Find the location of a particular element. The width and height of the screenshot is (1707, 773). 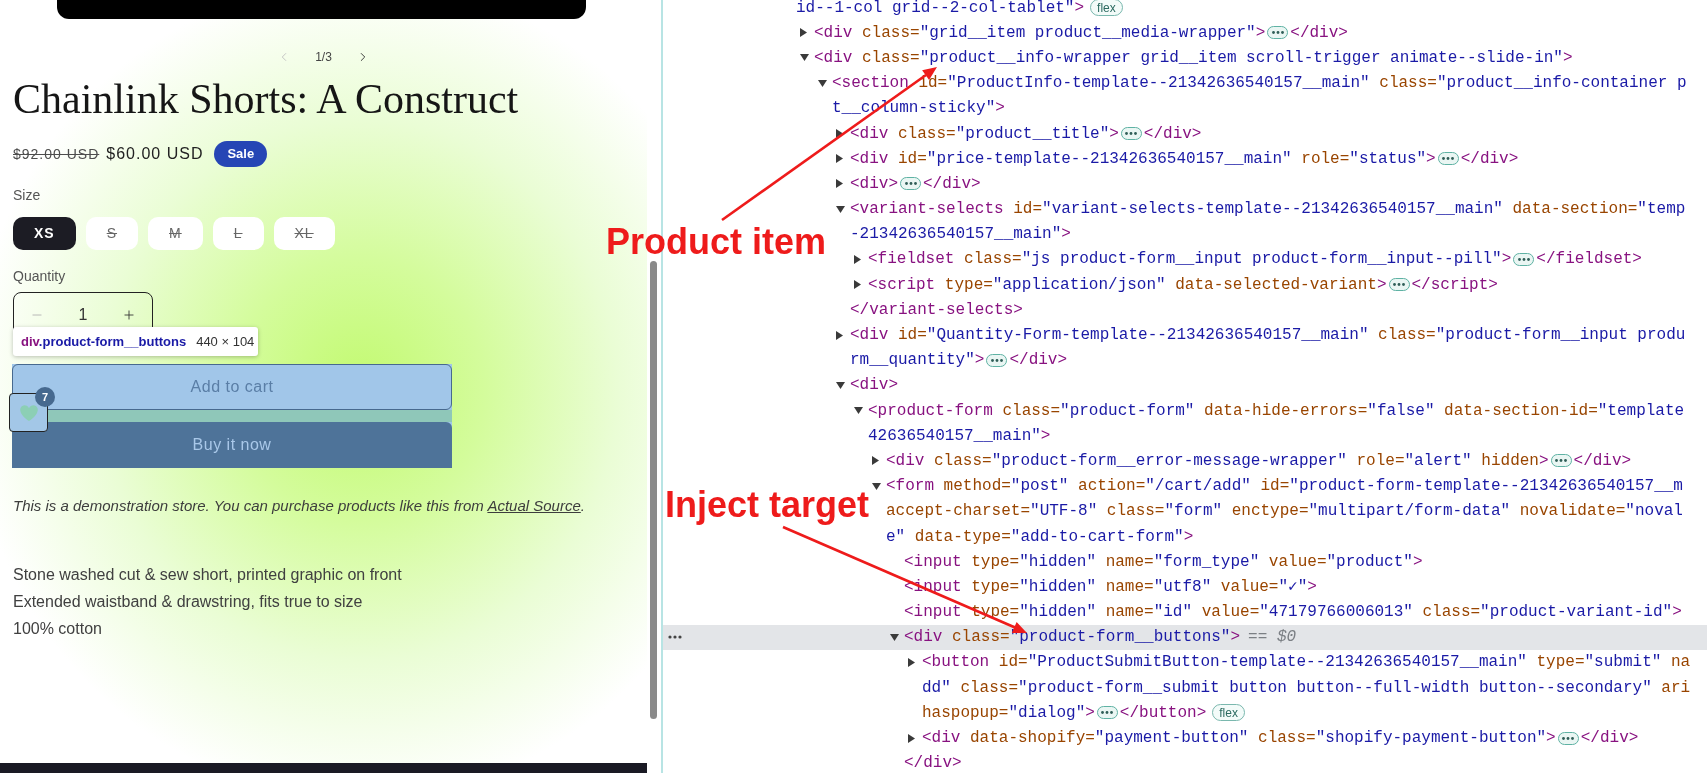

html-code: <div class="grid__item product__media-wrapper"> is located at coordinates (1040, 32).